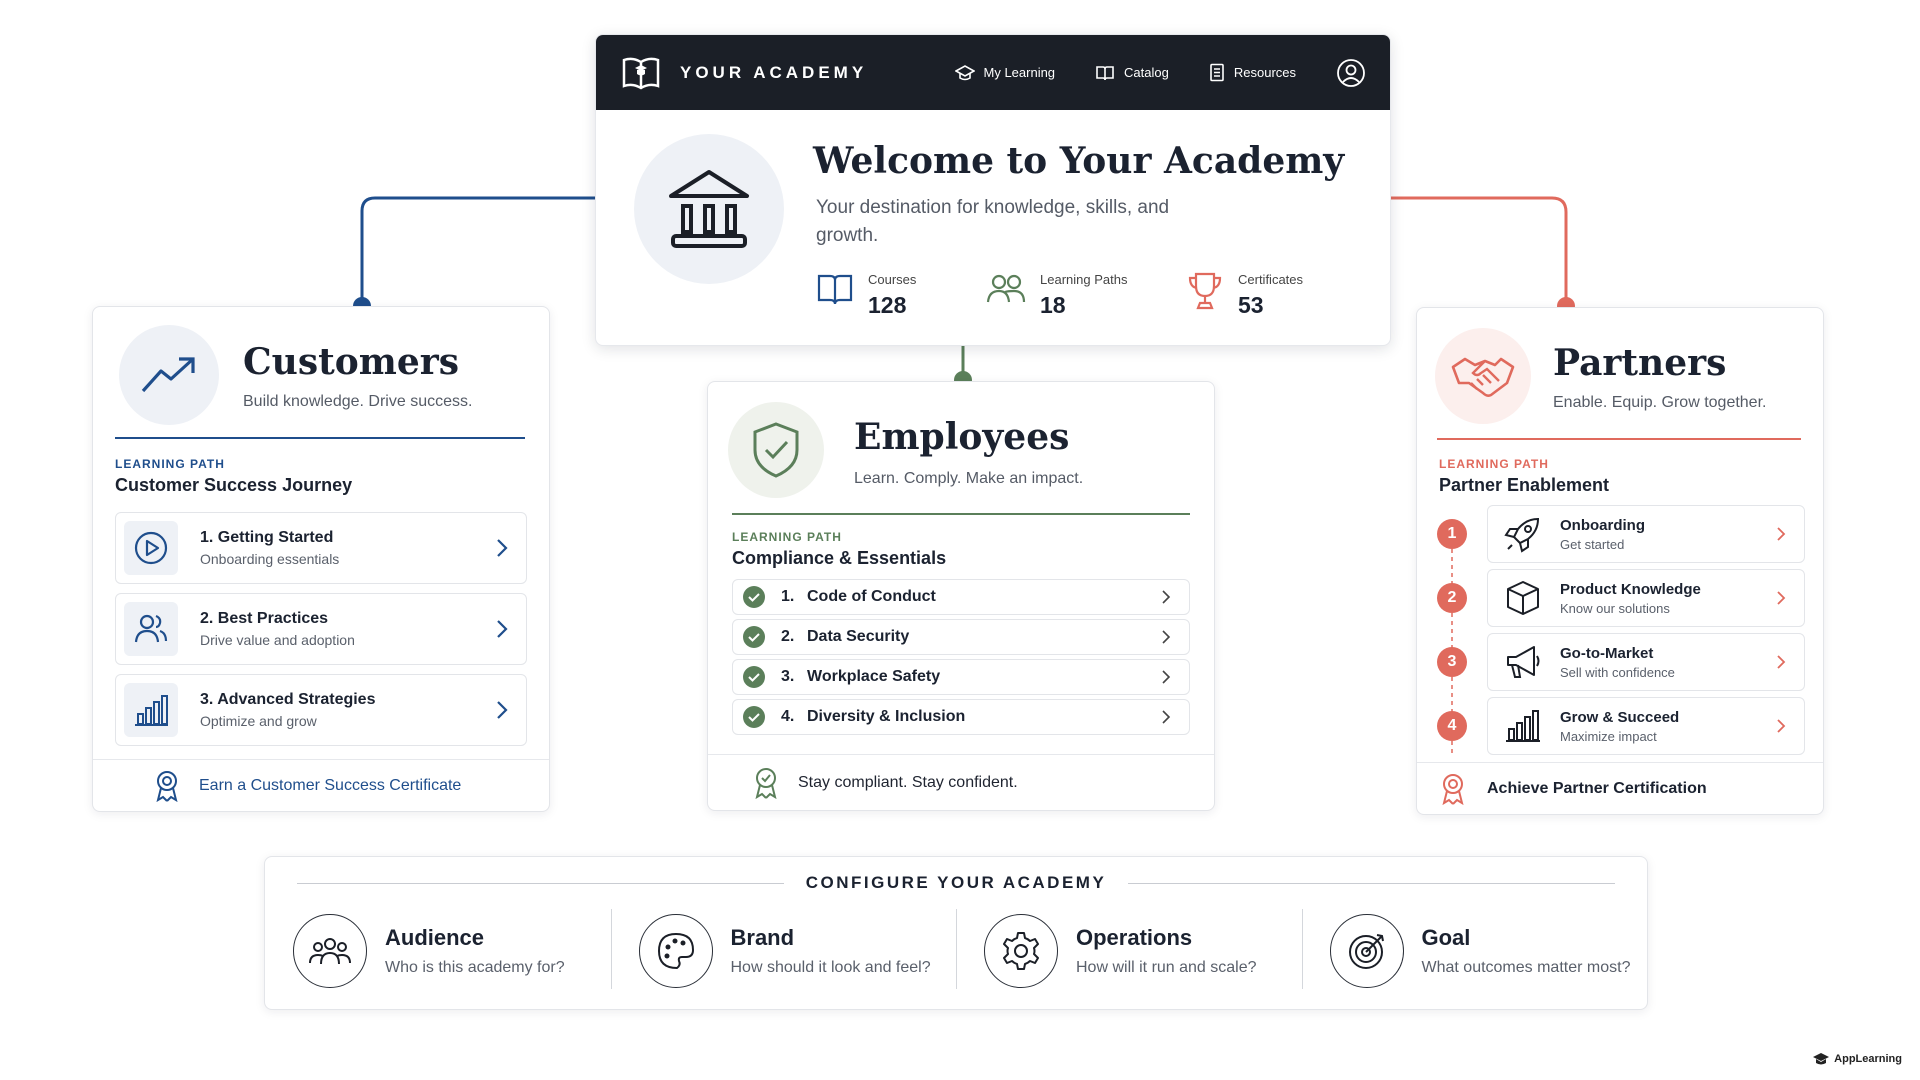  I want to click on brand: YOUR ACADEMY, so click(743, 73).